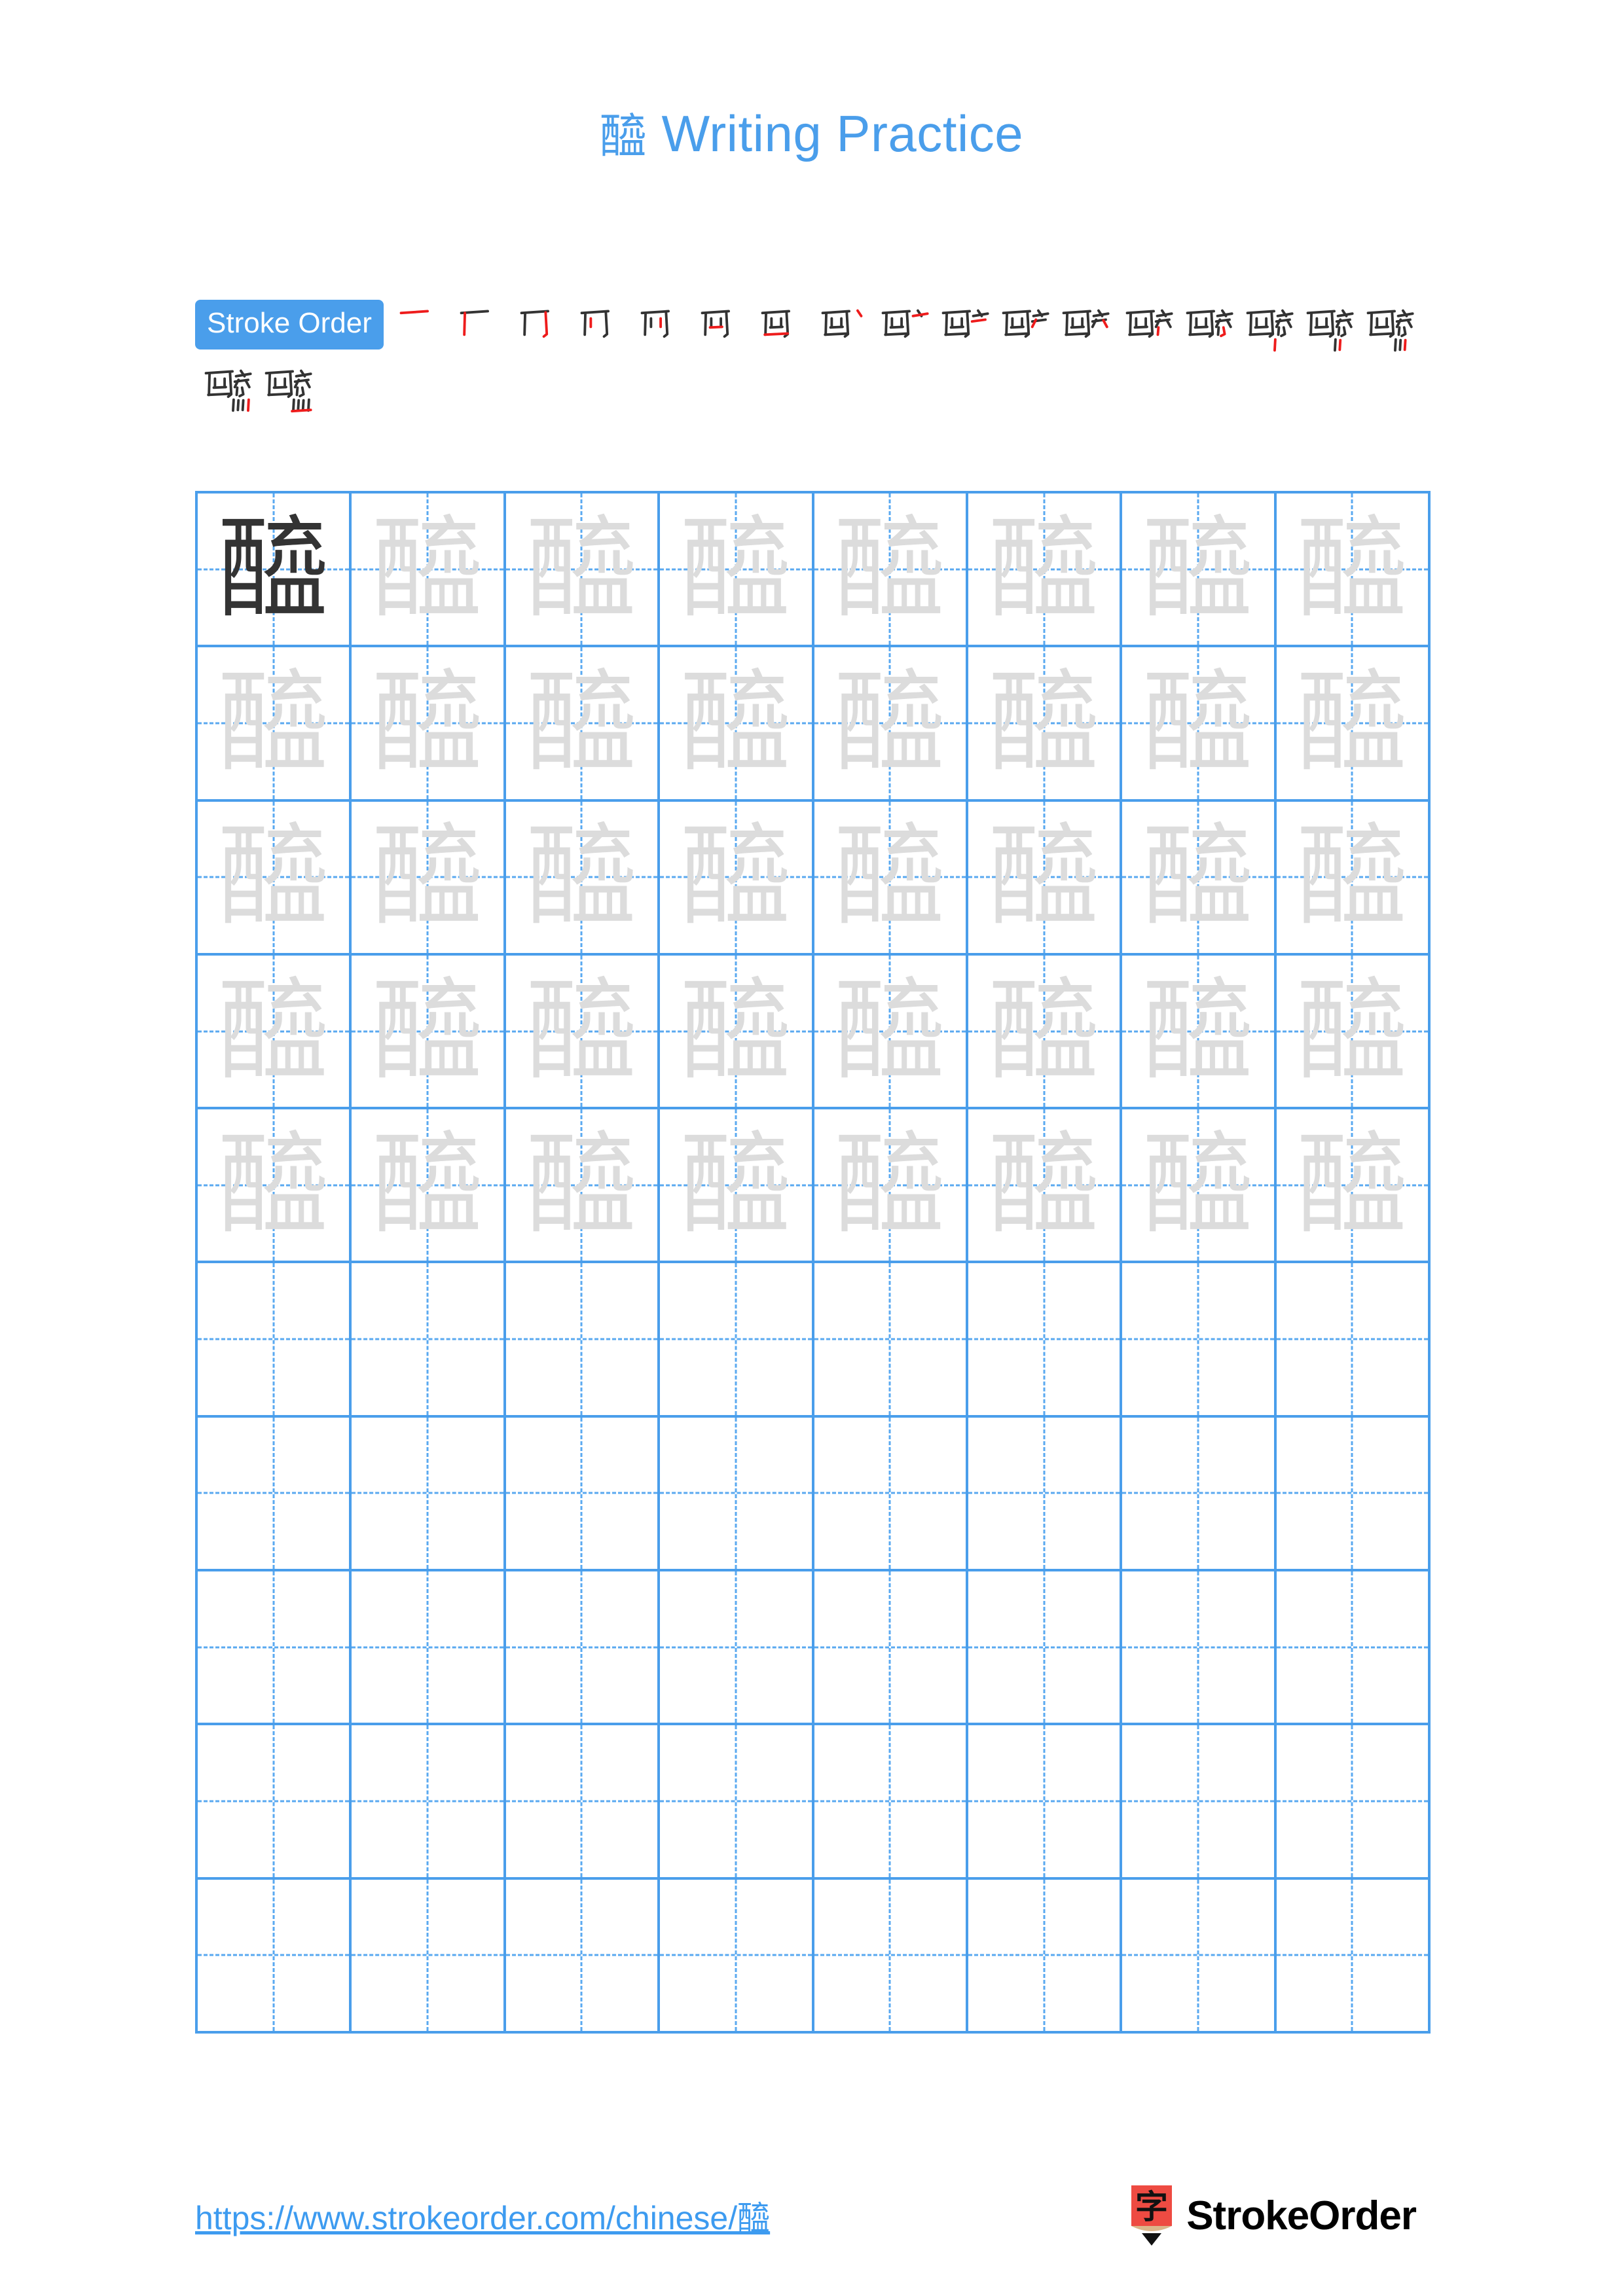 This screenshot has width=1623, height=2296. What do you see at coordinates (1272, 2215) in the screenshot?
I see `brand-logo: 字 StrokeOrder` at bounding box center [1272, 2215].